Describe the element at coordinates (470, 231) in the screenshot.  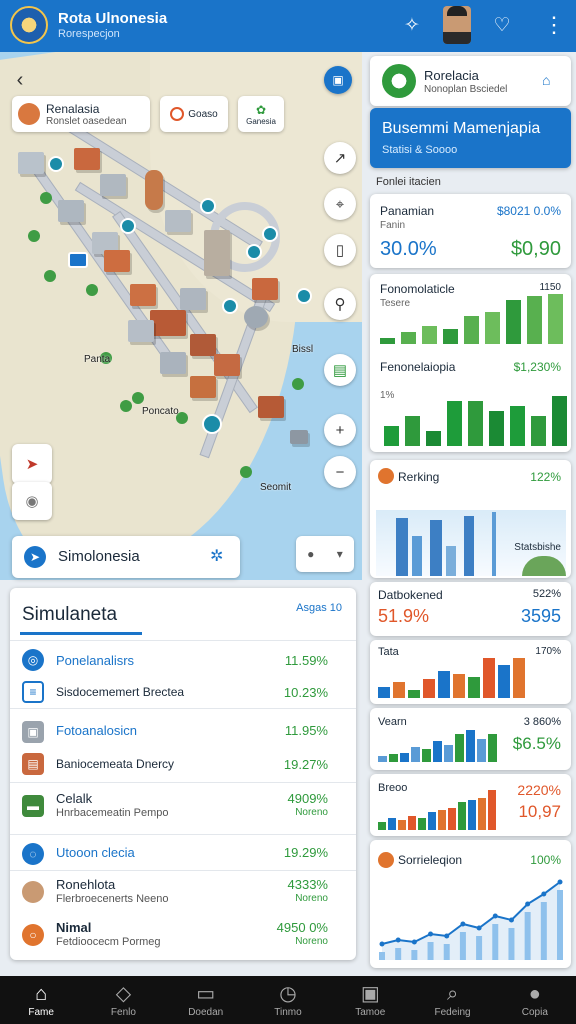
I see `stat-card: Panamian Fanin $8021 0.0% 30.0% $0,90` at that location.